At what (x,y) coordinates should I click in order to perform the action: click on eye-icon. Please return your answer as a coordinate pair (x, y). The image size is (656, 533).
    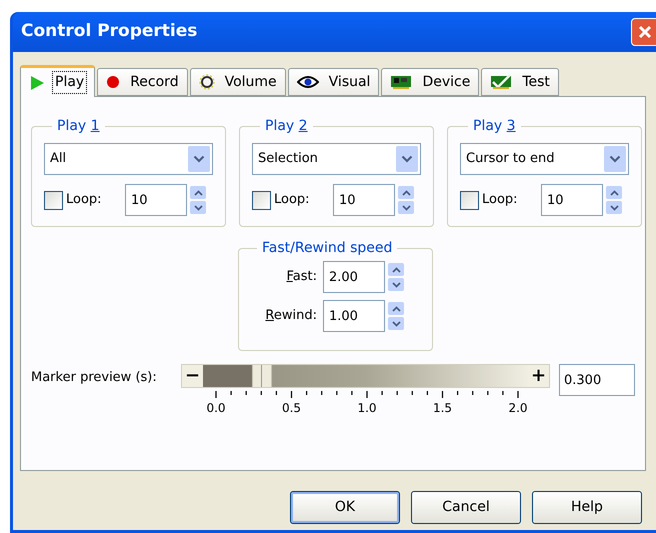
    Looking at the image, I should click on (307, 82).